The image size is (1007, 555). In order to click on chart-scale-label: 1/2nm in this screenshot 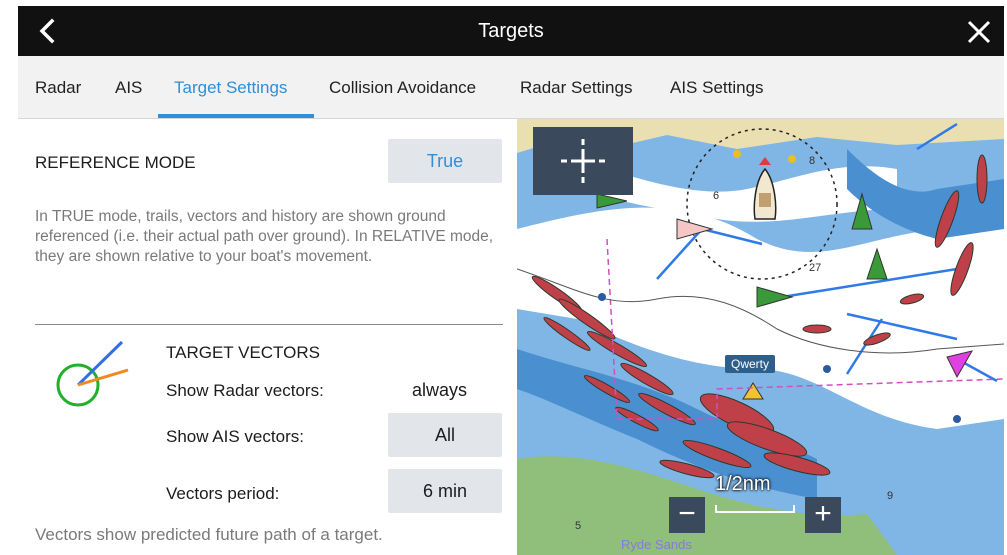, I will do `click(743, 484)`.